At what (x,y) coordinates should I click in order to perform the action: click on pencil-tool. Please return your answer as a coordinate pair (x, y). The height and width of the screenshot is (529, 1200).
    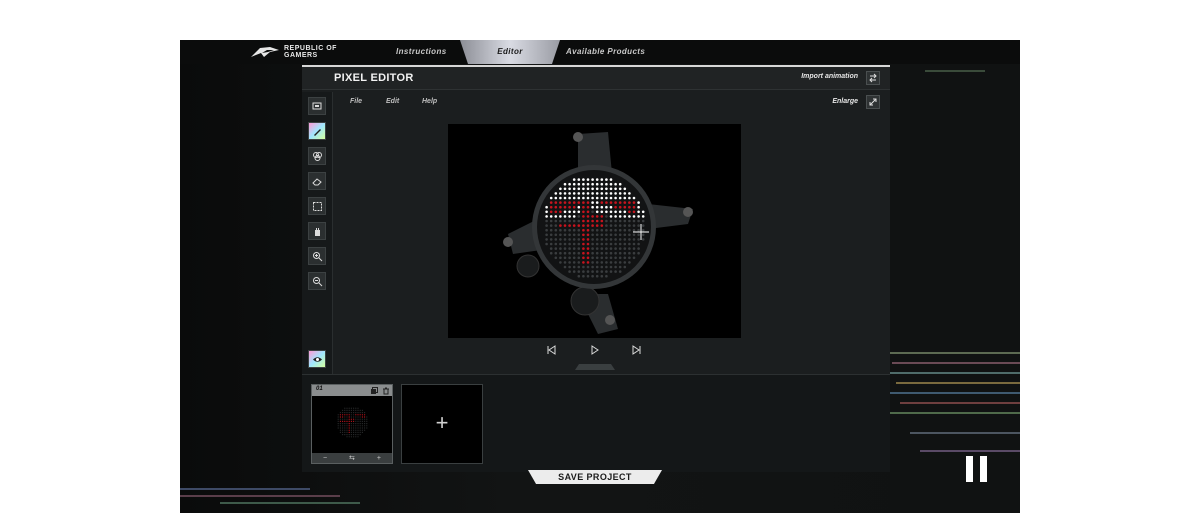
    Looking at the image, I should click on (317, 131).